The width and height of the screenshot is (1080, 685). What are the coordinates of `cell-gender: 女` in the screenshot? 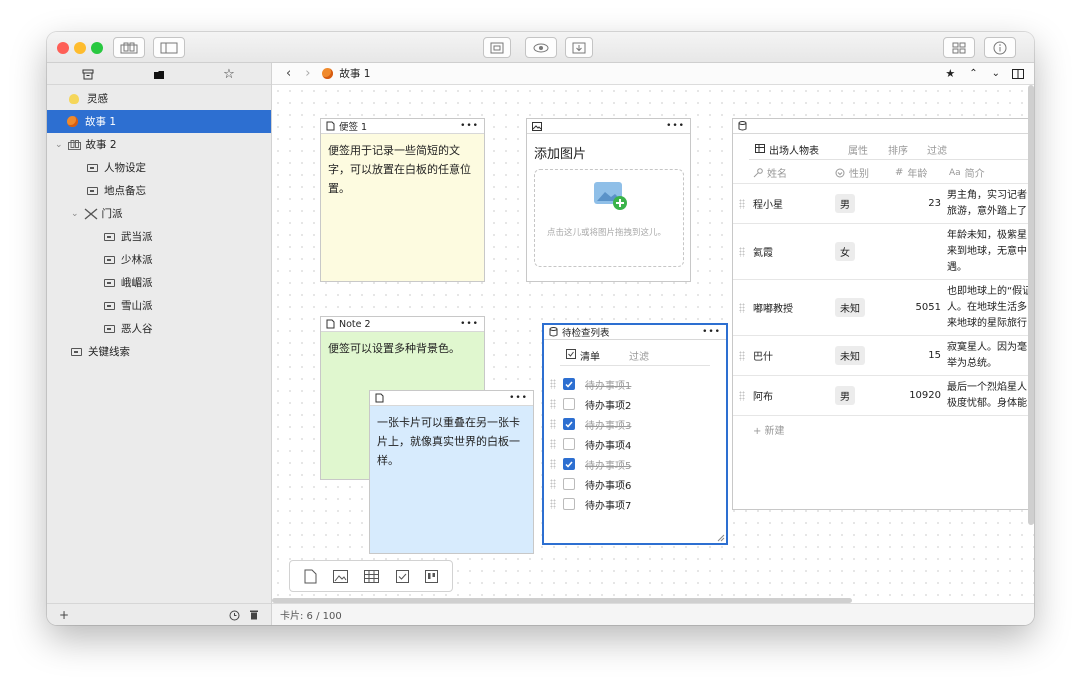 It's located at (845, 251).